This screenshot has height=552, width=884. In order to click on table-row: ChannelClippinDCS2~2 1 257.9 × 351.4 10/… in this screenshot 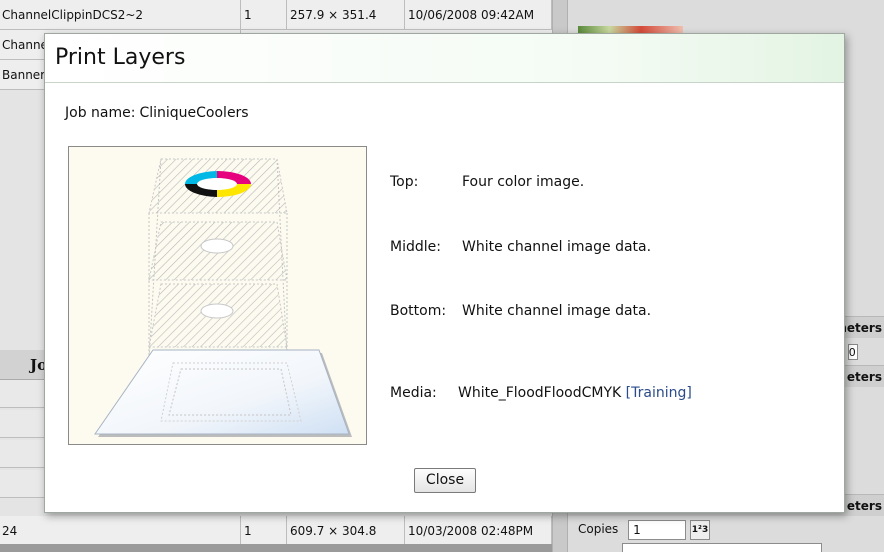, I will do `click(276, 15)`.